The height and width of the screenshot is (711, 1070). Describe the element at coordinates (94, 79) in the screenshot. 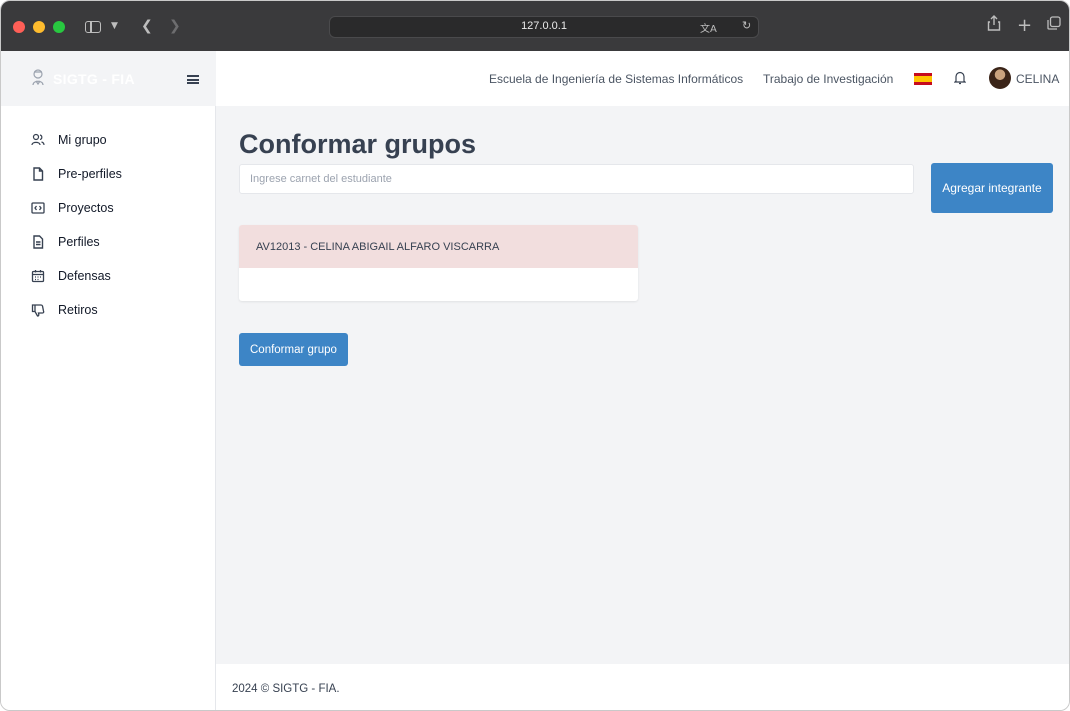

I see `brand-title: SIGTG - FIA` at that location.